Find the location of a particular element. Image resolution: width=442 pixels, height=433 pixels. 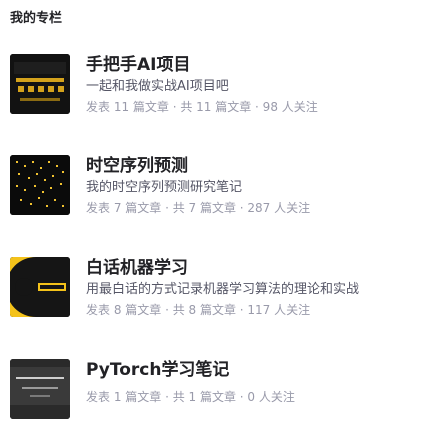

column-description: 用最白话的方式记录机器学习算法的理论和实战 is located at coordinates (223, 289).